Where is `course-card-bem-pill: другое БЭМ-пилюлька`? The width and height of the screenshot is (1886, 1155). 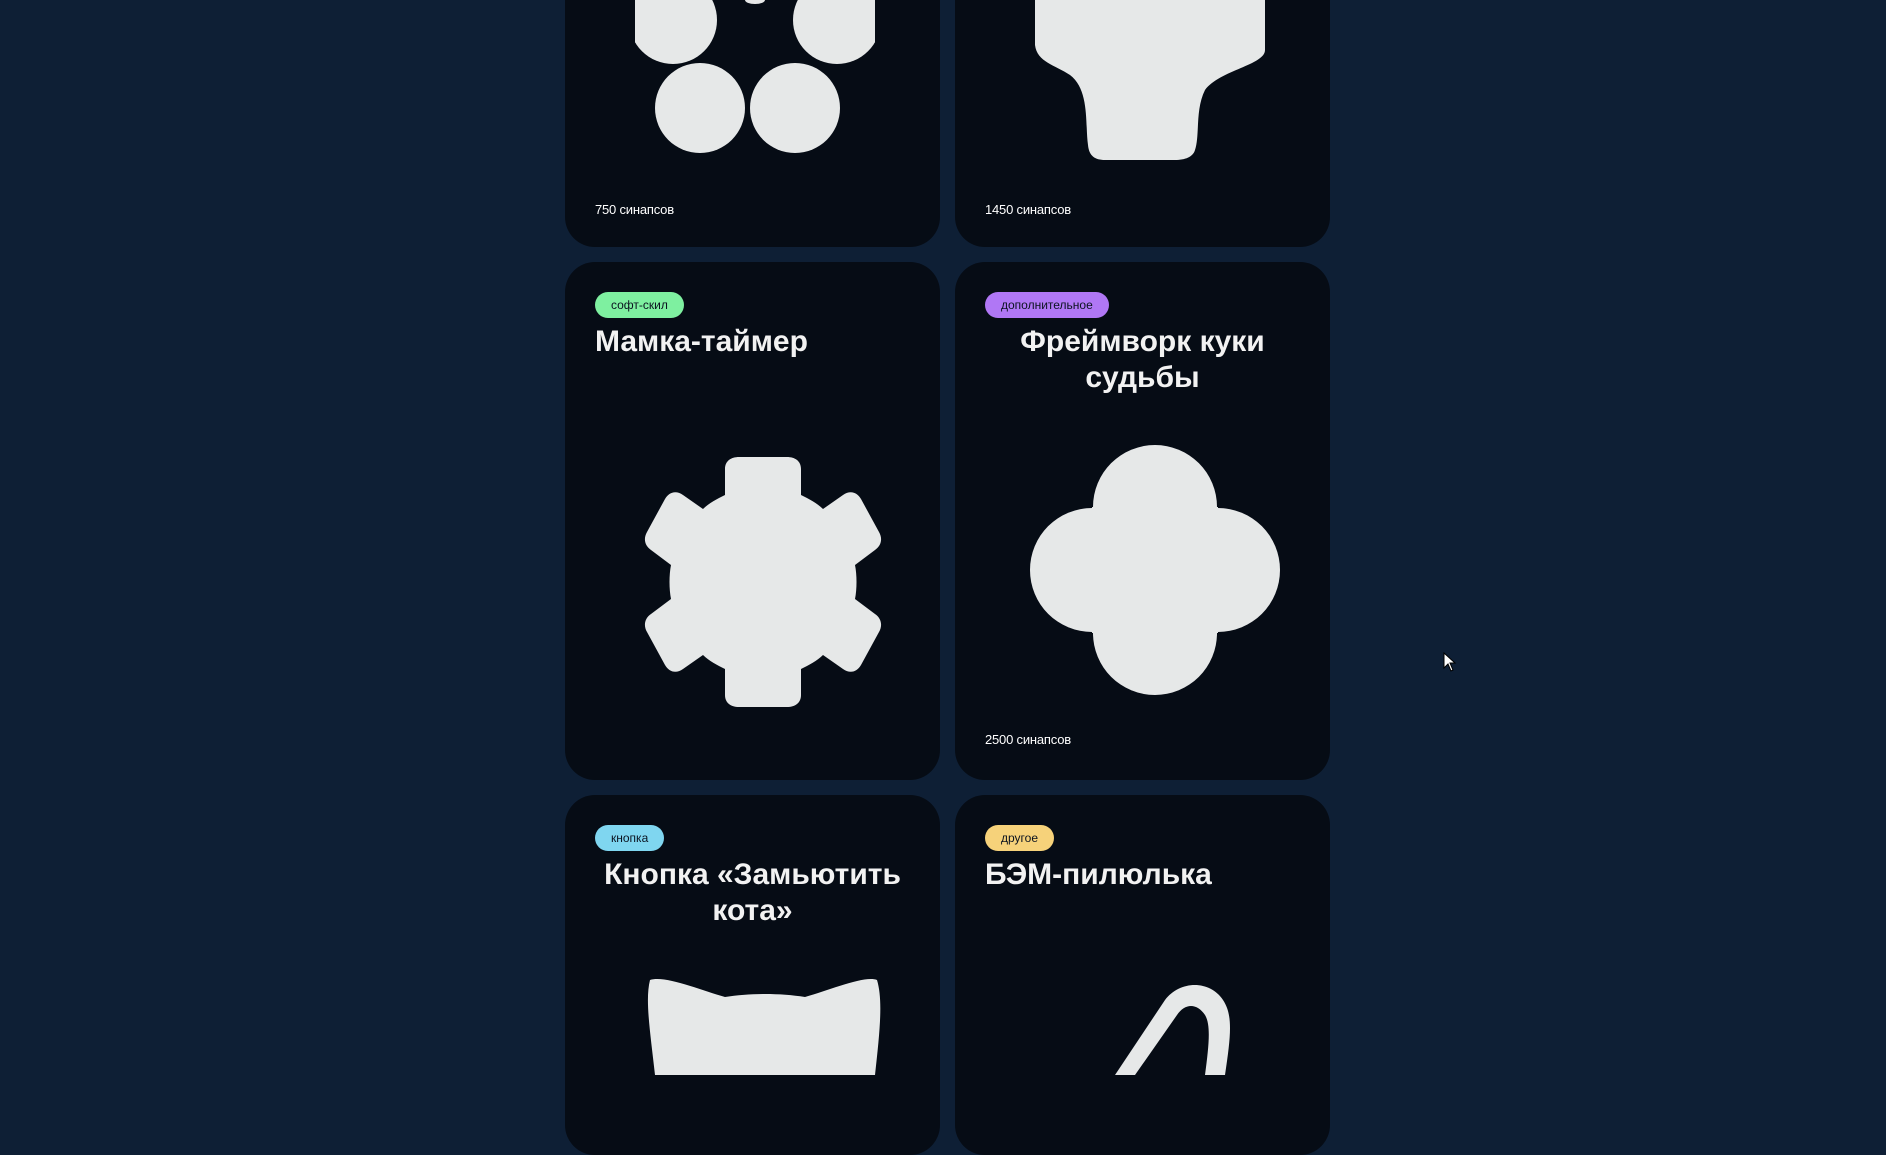
course-card-bem-pill: другое БЭМ-пилюлька is located at coordinates (1142, 975).